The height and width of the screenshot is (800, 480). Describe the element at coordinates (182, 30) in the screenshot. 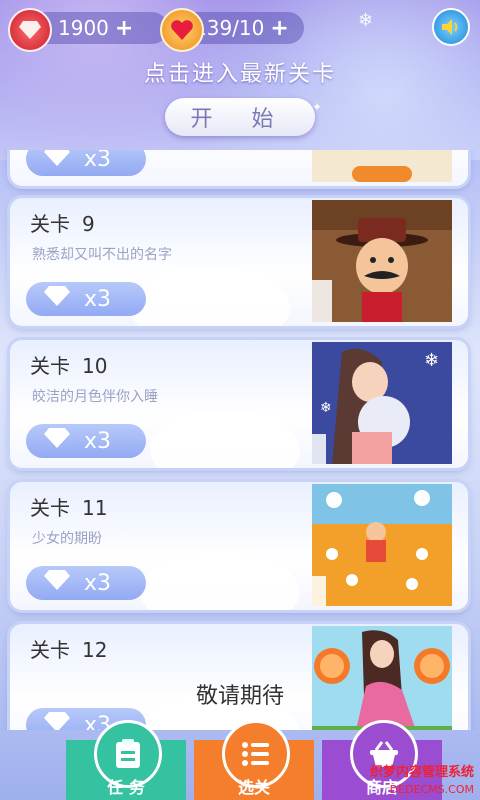

I see `heart-icon` at that location.